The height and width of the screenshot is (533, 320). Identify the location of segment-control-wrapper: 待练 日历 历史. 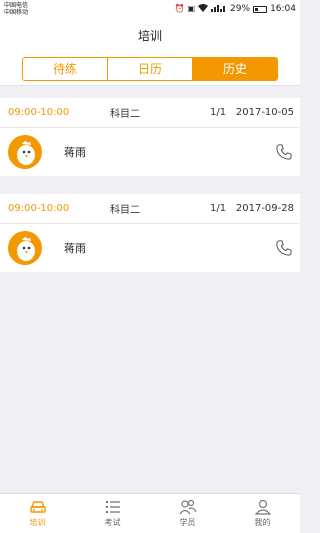
(150, 69).